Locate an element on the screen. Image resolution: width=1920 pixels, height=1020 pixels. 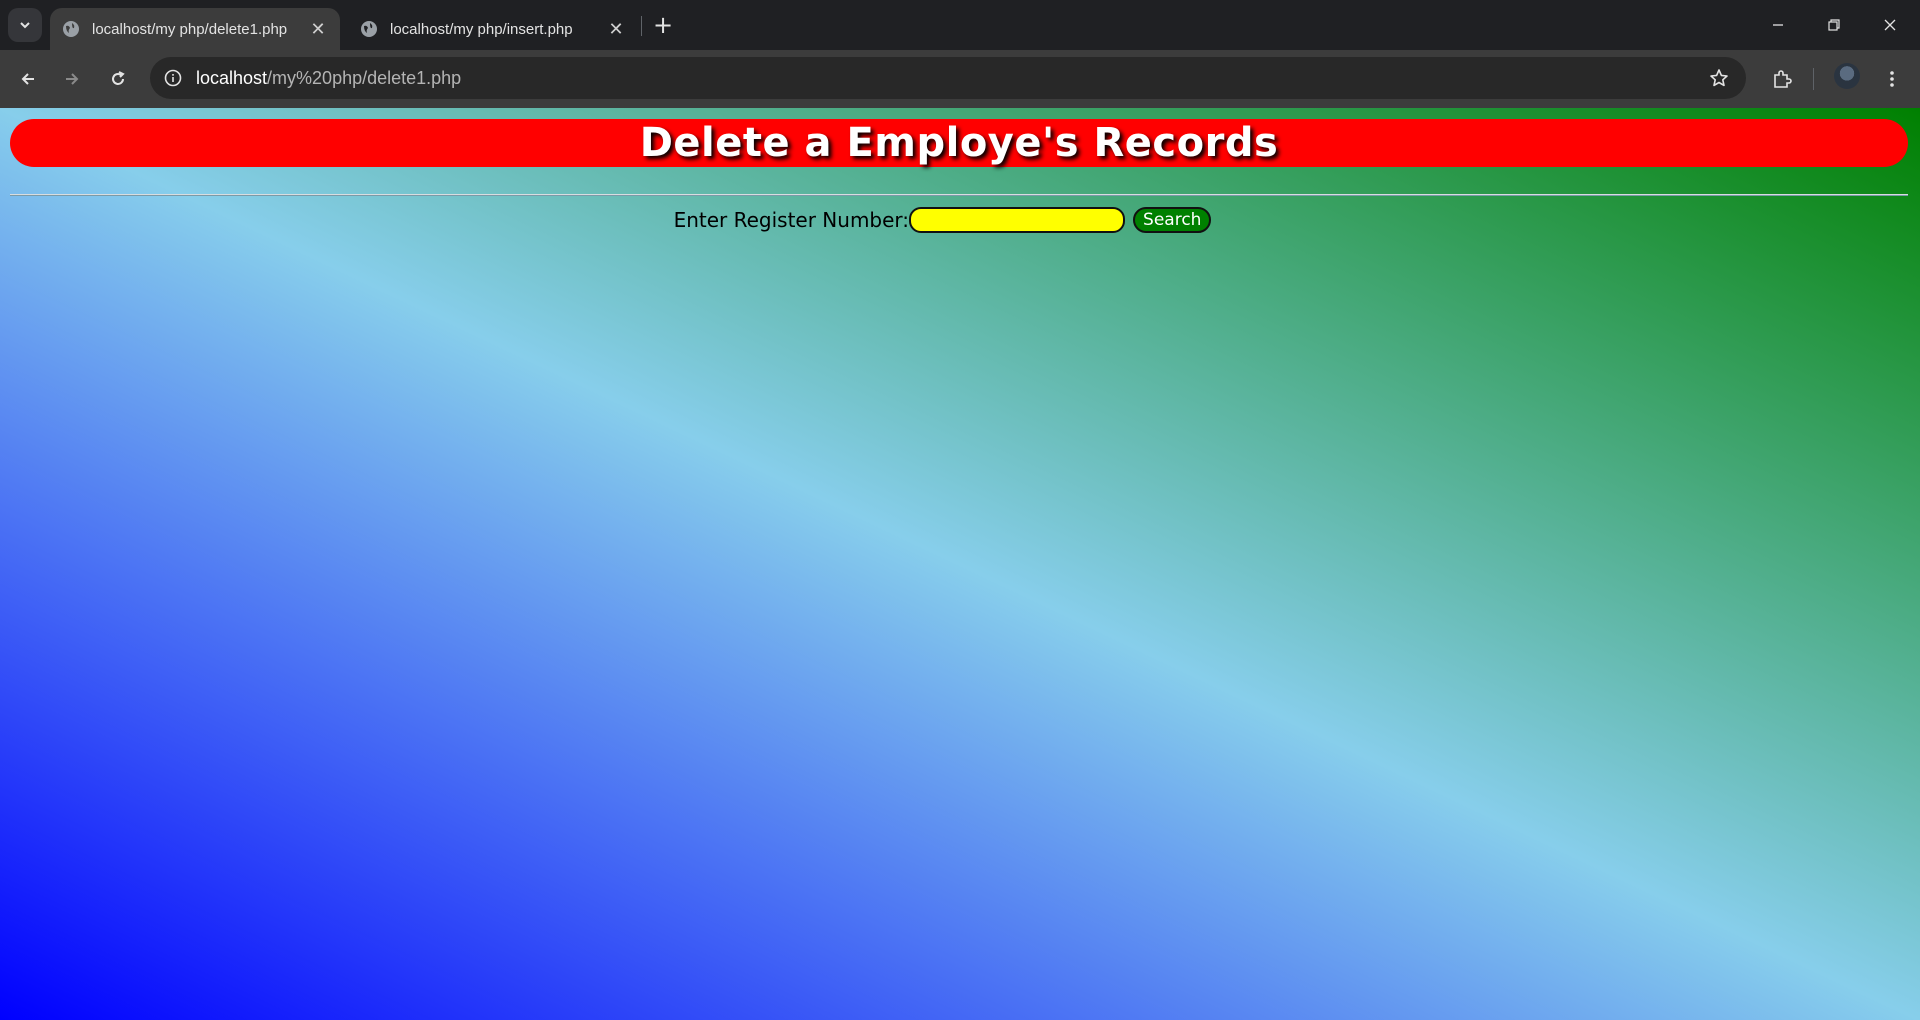
menu-button is located at coordinates (1892, 79).